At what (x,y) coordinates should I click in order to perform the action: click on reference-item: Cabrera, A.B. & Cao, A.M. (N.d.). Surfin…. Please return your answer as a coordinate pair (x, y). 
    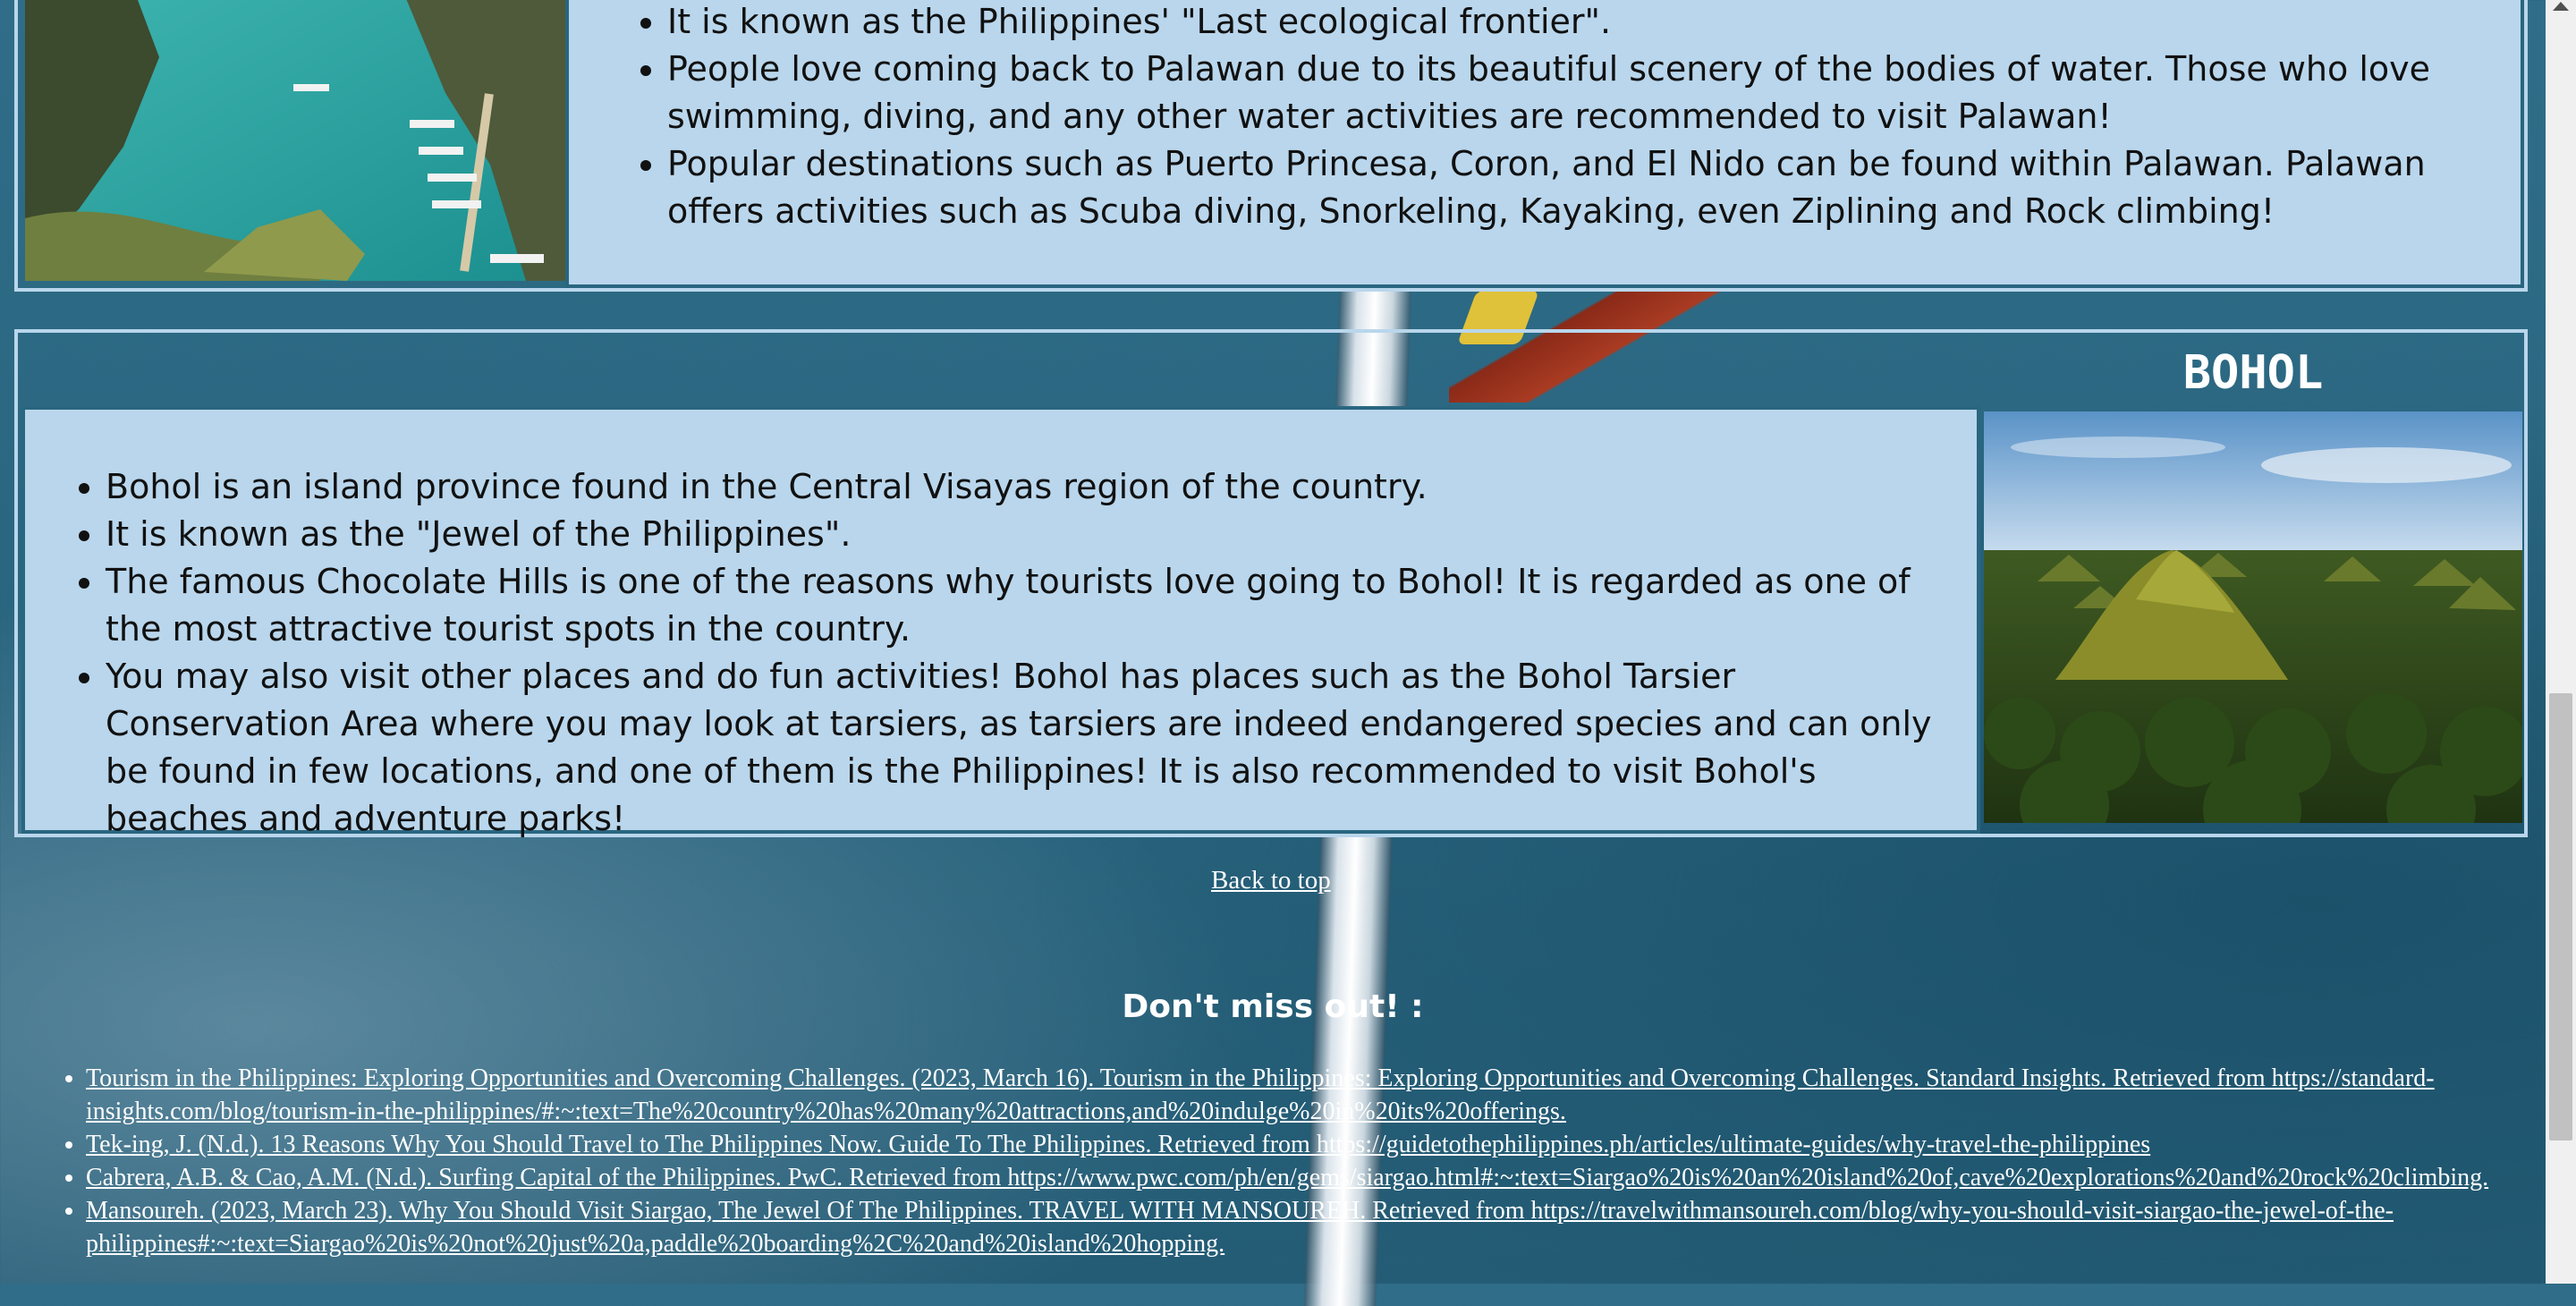
    Looking at the image, I should click on (1331, 1177).